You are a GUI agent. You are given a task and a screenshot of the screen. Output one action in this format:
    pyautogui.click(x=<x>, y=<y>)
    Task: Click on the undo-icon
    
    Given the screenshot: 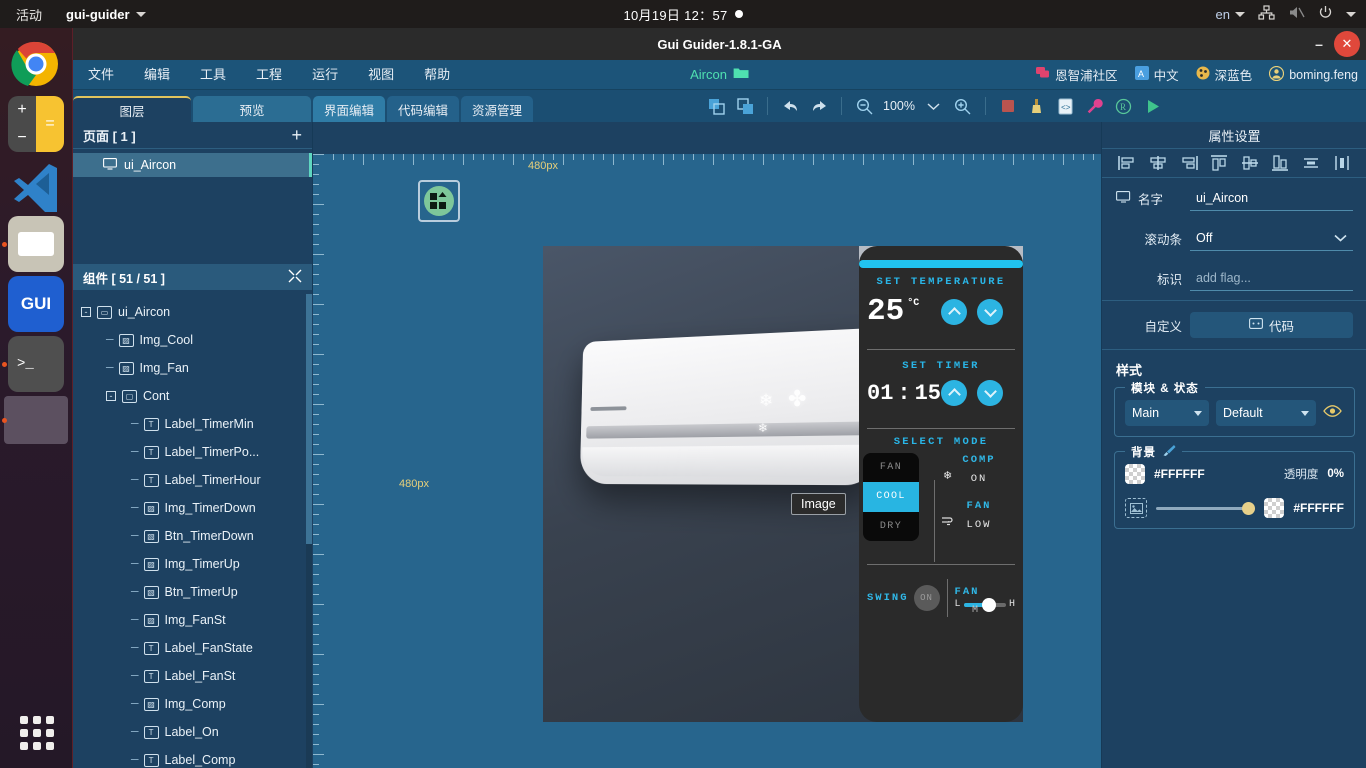 What is the action you would take?
    pyautogui.click(x=790, y=106)
    